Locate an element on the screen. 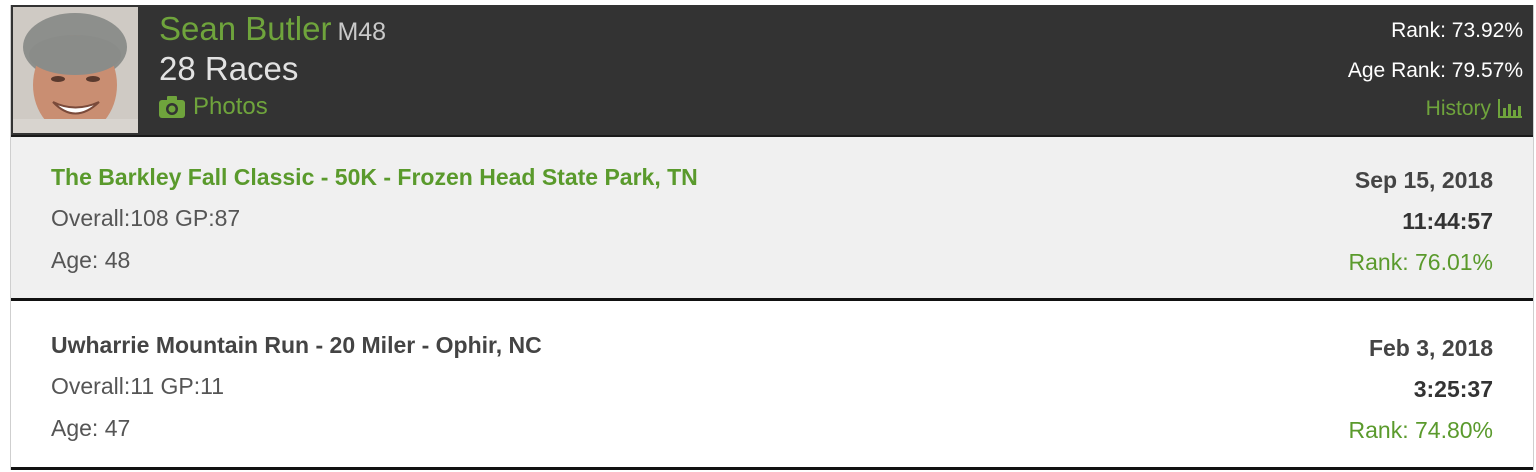 This screenshot has width=1536, height=472. race-time: 11:44:57 is located at coordinates (1447, 221).